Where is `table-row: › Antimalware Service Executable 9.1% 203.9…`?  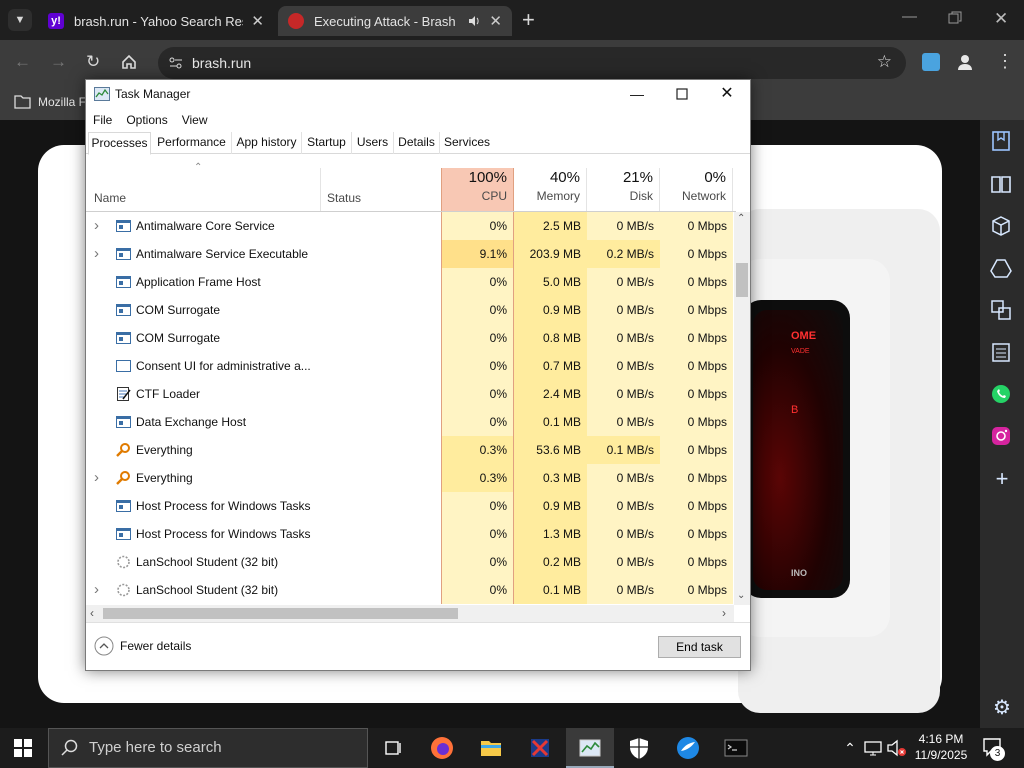 table-row: › Antimalware Service Executable 9.1% 203.9… is located at coordinates (411, 254).